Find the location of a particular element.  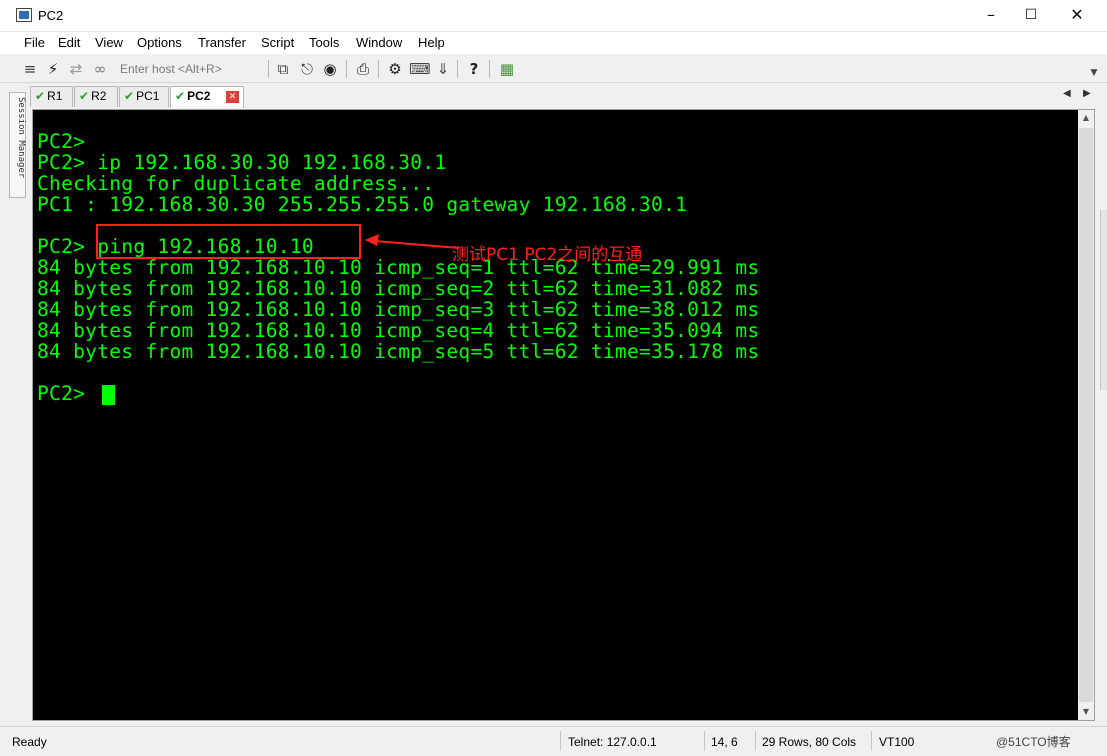

session-manager-label: Session Manager is located at coordinates (21, 138).